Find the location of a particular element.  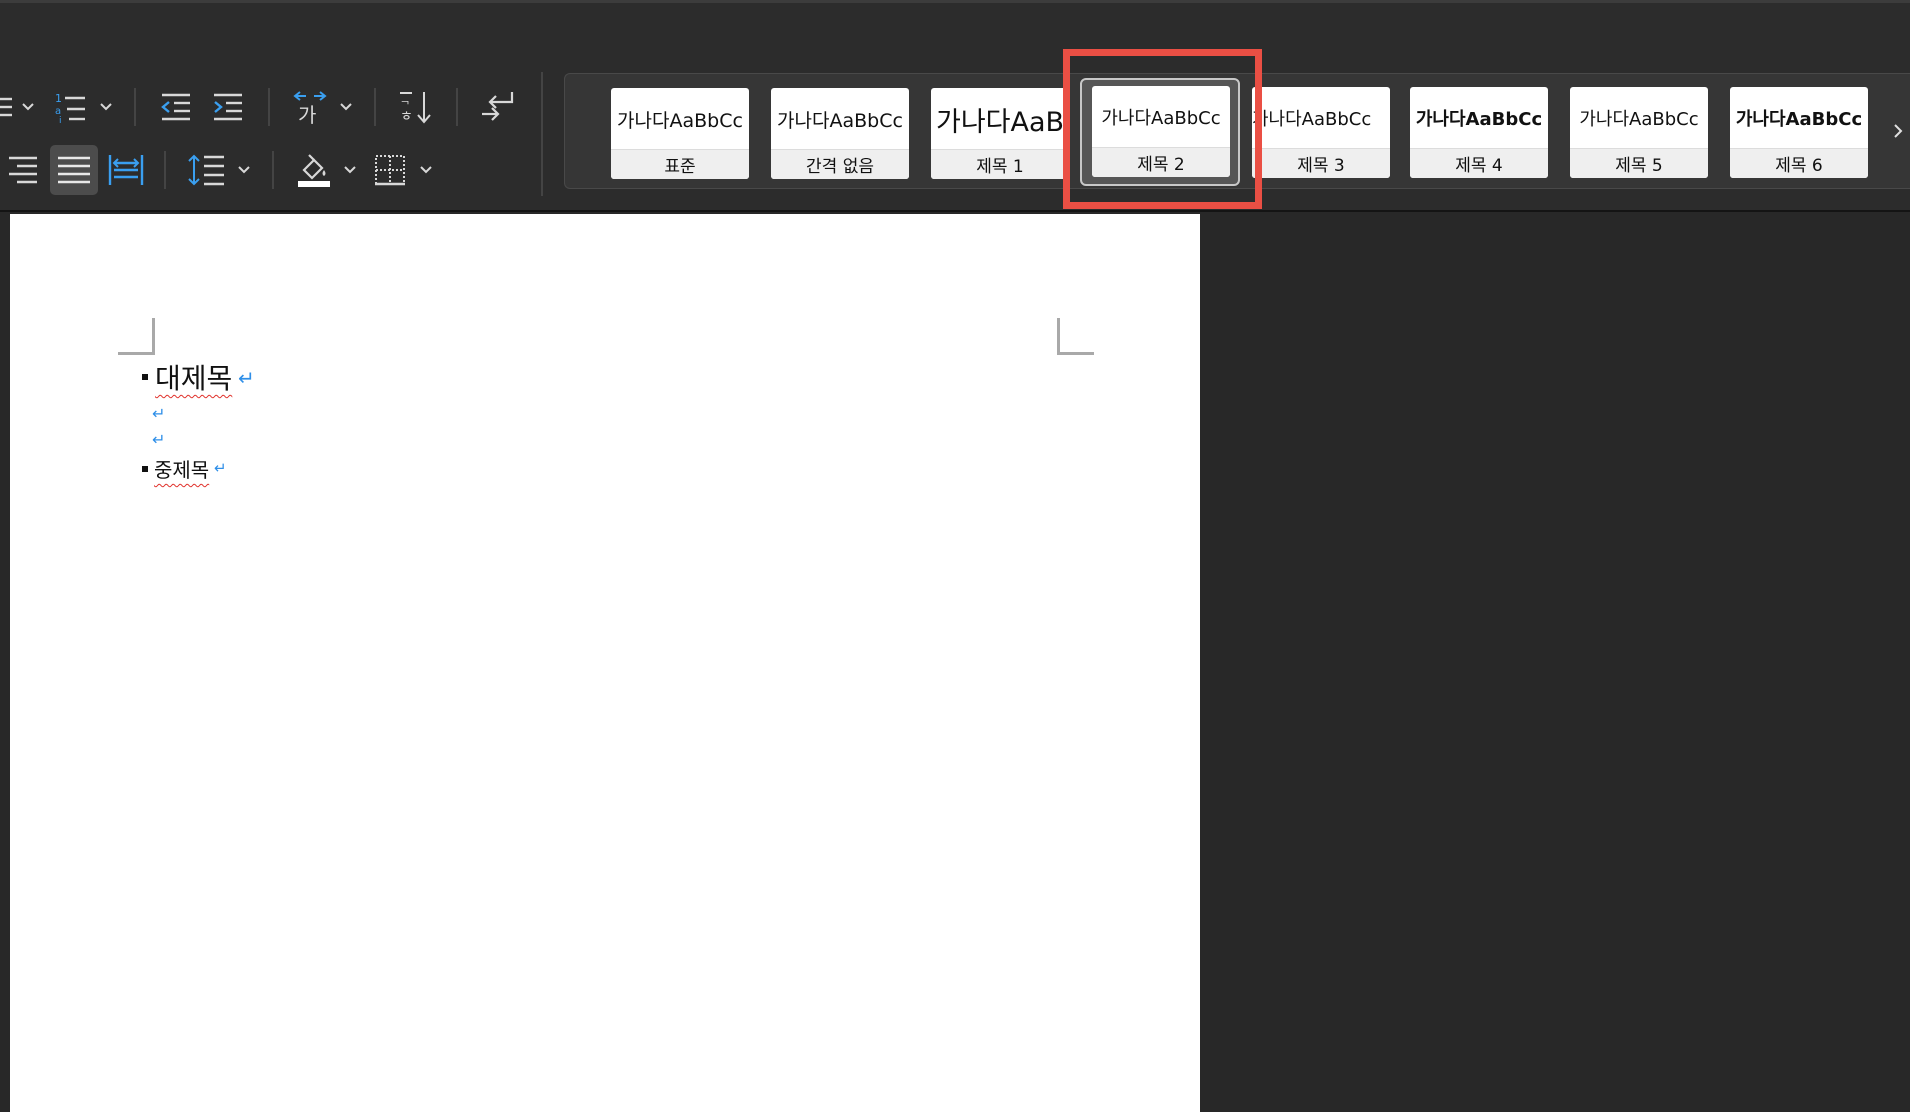

style-heading-4: 가나다AaBbCc 제목 4 is located at coordinates (1479, 132).